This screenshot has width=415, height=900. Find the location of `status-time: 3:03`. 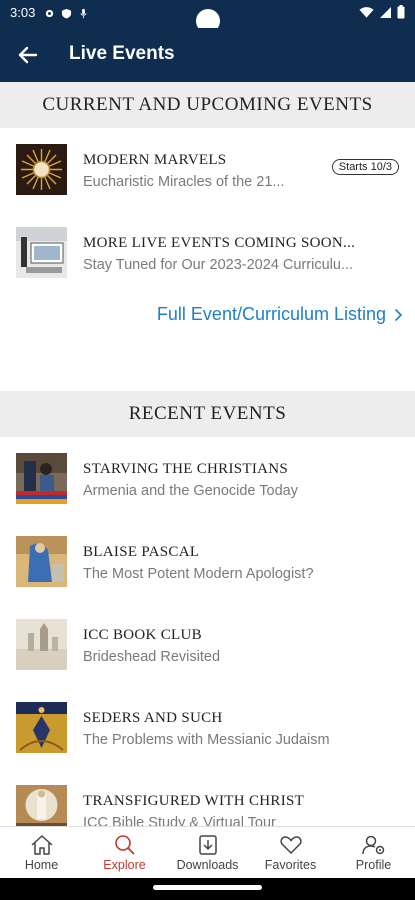

status-time: 3:03 is located at coordinates (23, 12).